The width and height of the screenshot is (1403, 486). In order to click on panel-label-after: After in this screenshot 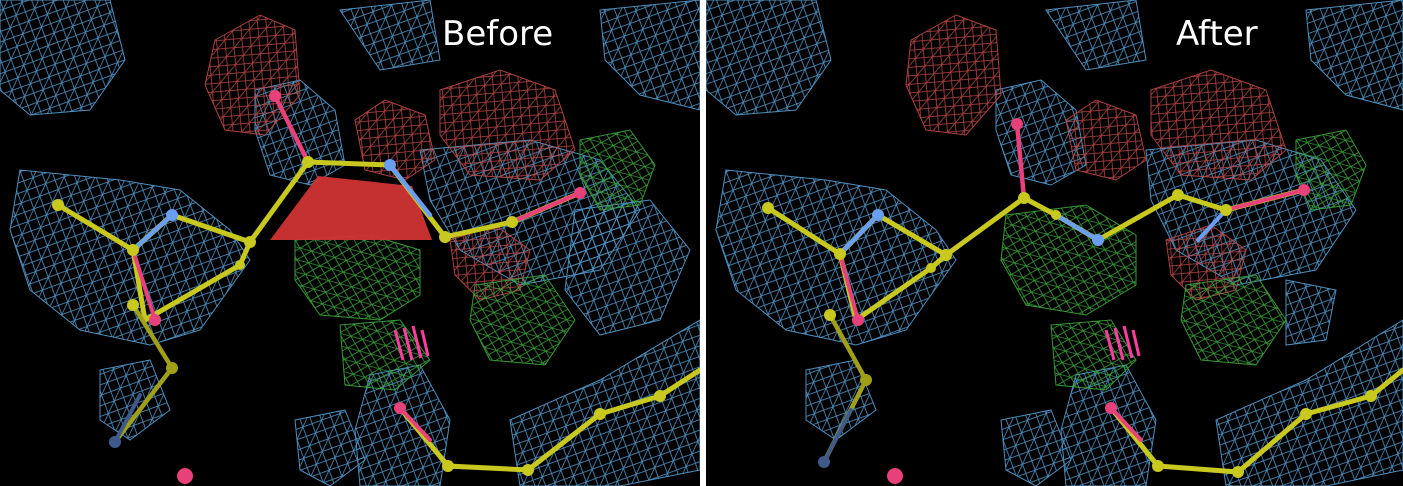, I will do `click(1217, 34)`.